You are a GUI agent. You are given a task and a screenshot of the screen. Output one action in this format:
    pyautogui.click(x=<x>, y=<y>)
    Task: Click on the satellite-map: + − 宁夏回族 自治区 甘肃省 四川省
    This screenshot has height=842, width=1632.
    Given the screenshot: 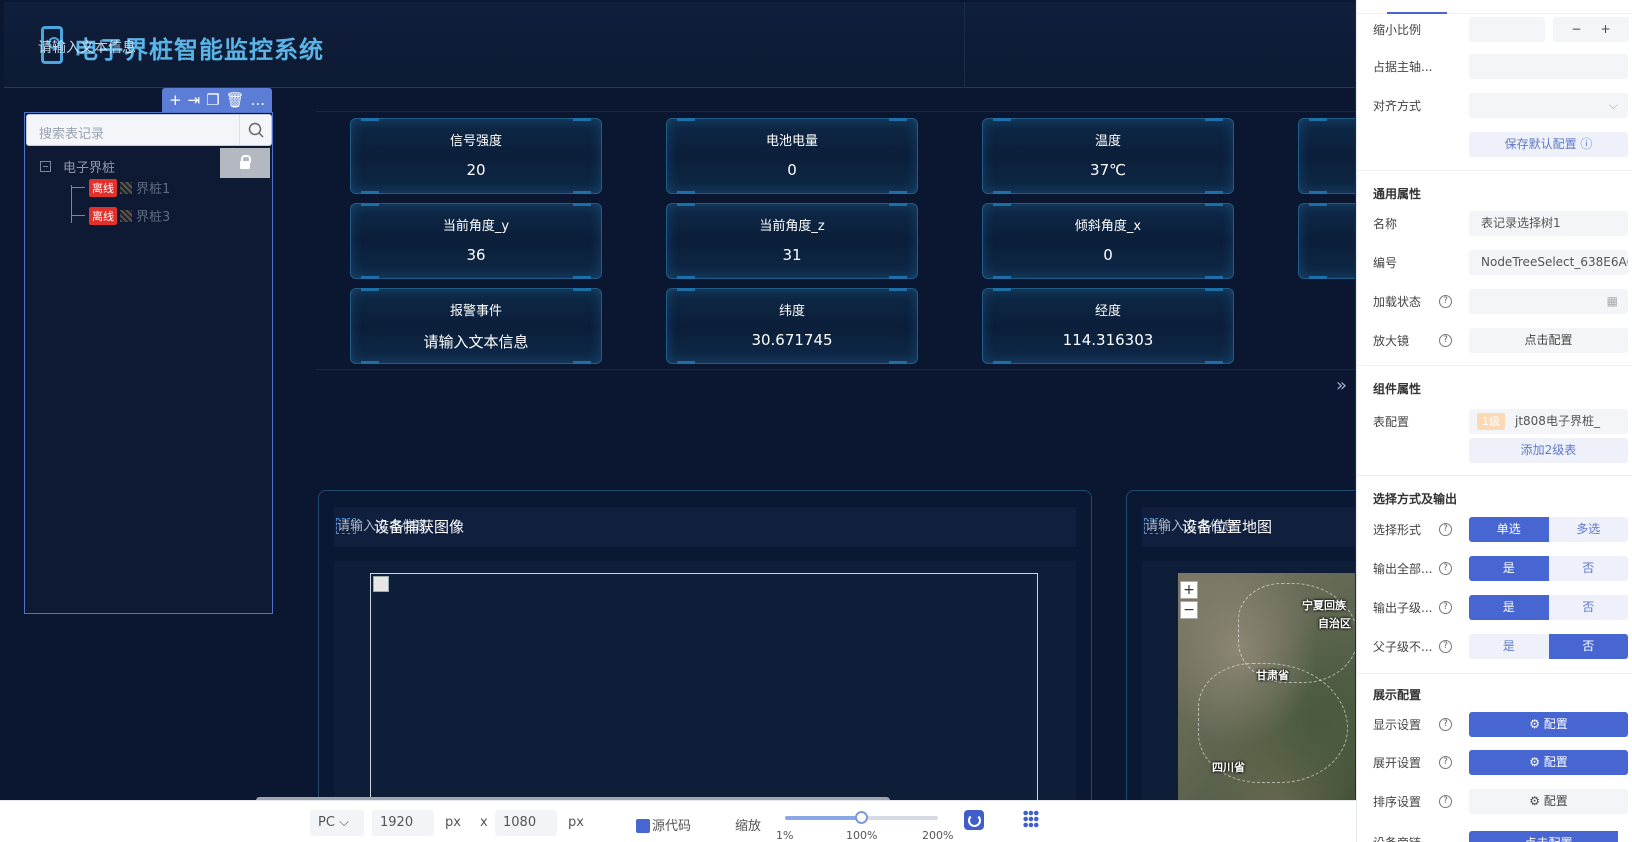 What is the action you would take?
    pyautogui.click(x=1266, y=686)
    